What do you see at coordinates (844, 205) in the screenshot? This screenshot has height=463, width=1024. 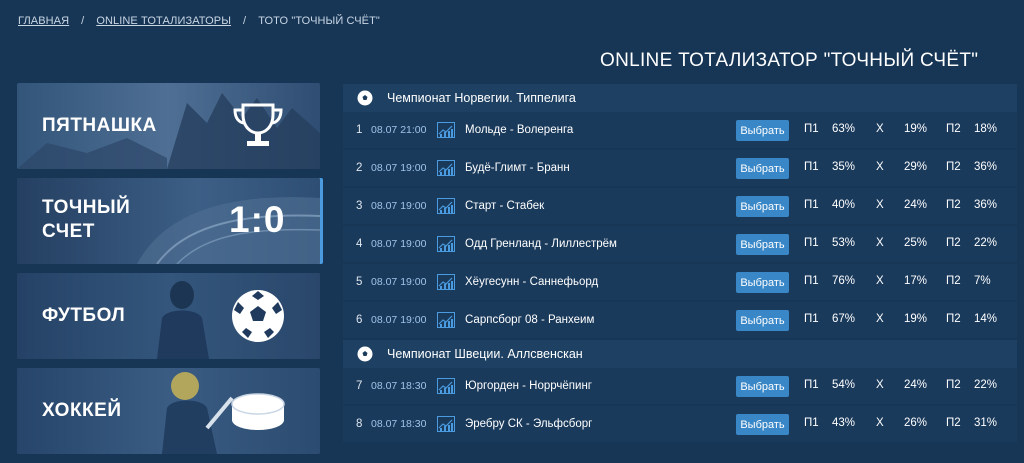 I see `p1-value: 40%` at bounding box center [844, 205].